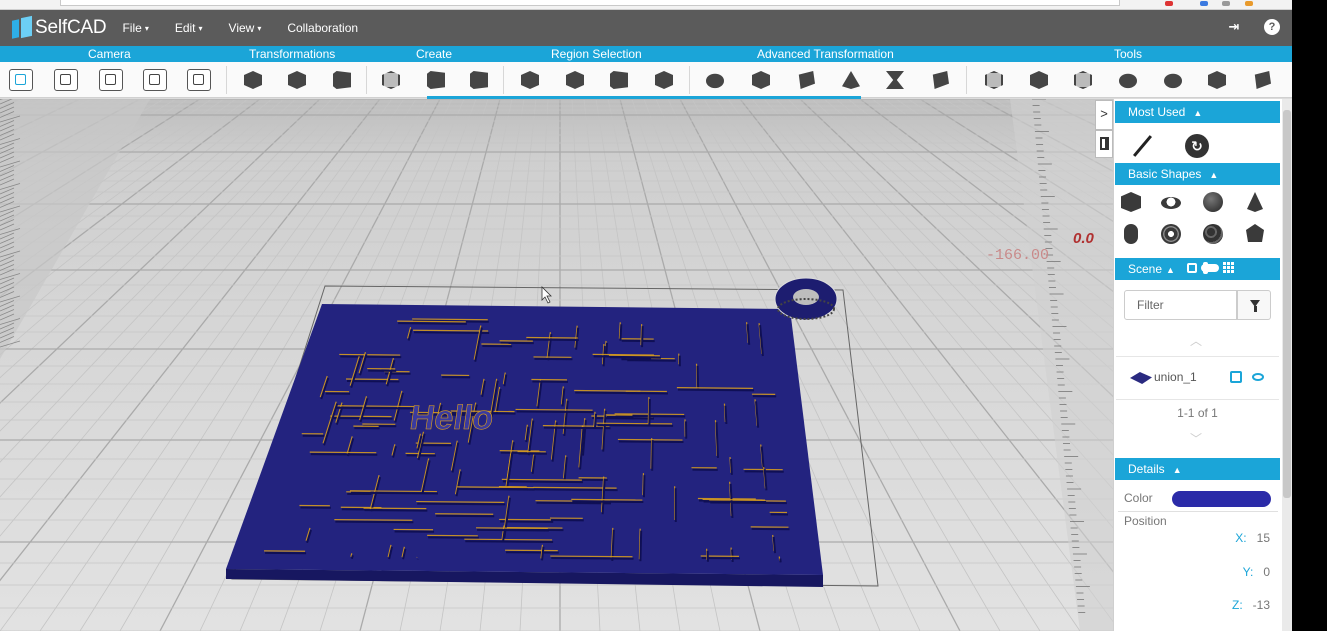  I want to click on cube-icon, so click(1131, 202).